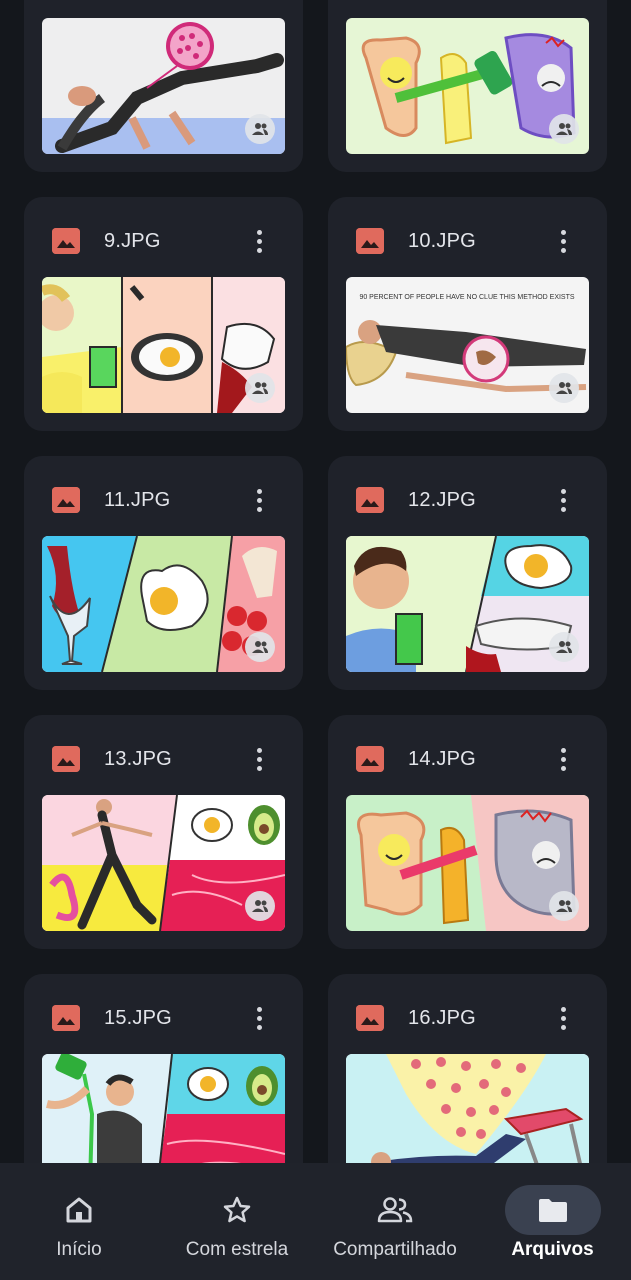 The width and height of the screenshot is (631, 1280). What do you see at coordinates (237, 1210) in the screenshot?
I see `star-icon` at bounding box center [237, 1210].